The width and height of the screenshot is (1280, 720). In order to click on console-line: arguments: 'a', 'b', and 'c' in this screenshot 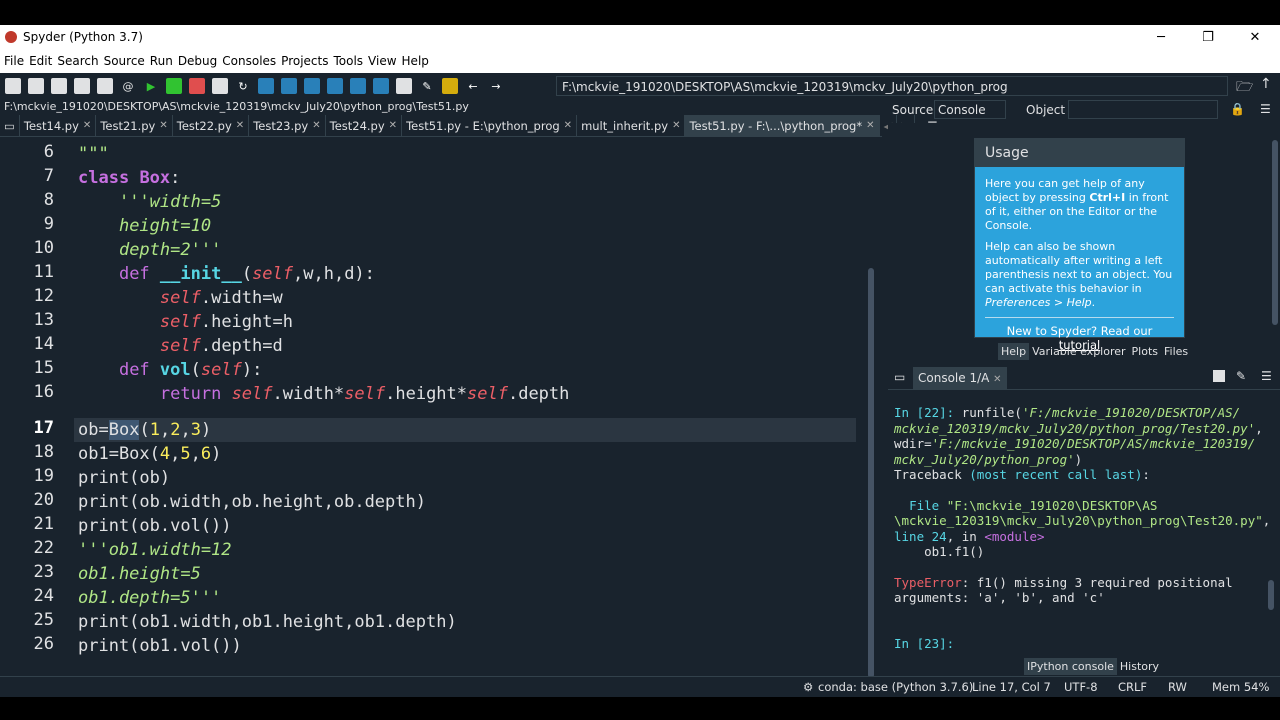, I will do `click(999, 597)`.